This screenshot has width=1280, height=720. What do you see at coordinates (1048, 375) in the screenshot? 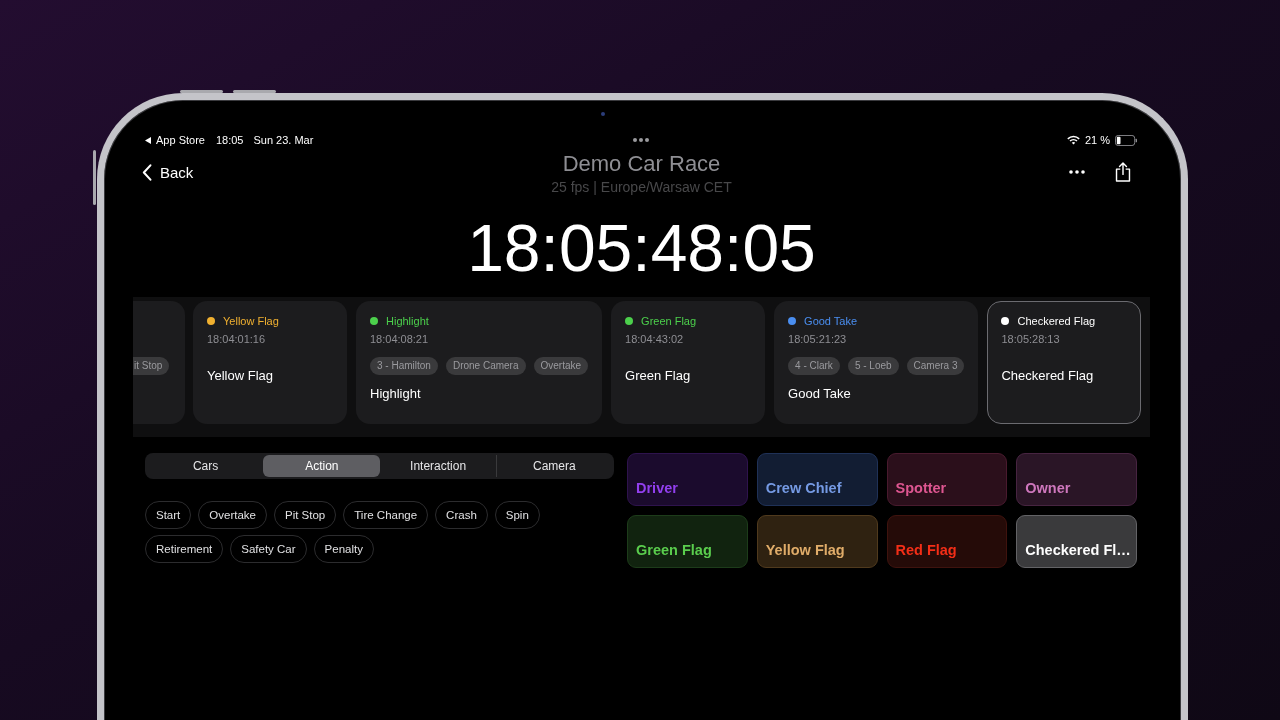
I see `event-title: Checkered Flag` at bounding box center [1048, 375].